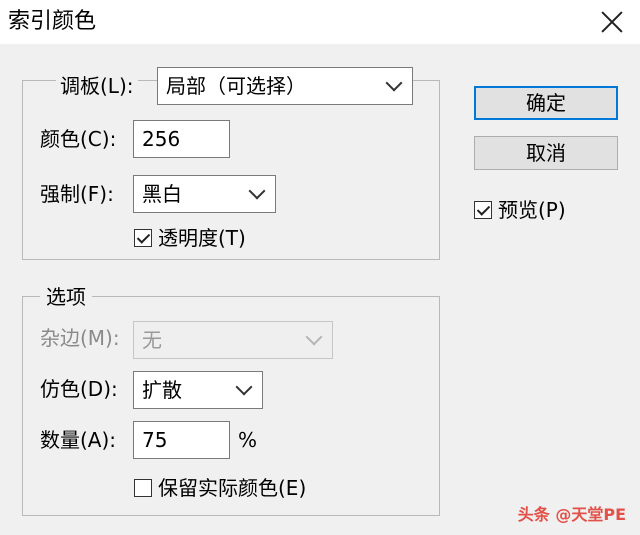  What do you see at coordinates (546, 103) in the screenshot?
I see `ok-button: 确定` at bounding box center [546, 103].